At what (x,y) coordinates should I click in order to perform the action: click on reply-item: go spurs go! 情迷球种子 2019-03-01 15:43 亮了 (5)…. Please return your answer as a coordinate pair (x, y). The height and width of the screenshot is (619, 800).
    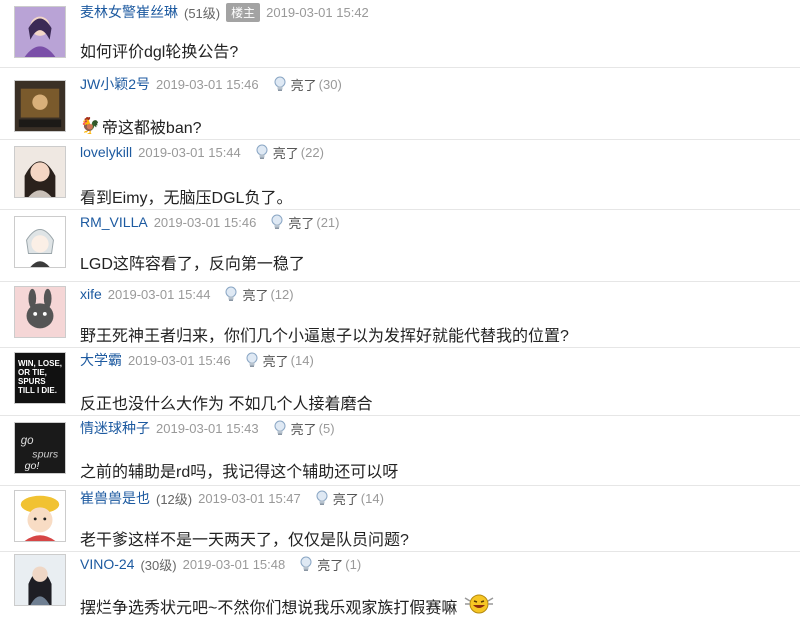
    Looking at the image, I should click on (400, 451).